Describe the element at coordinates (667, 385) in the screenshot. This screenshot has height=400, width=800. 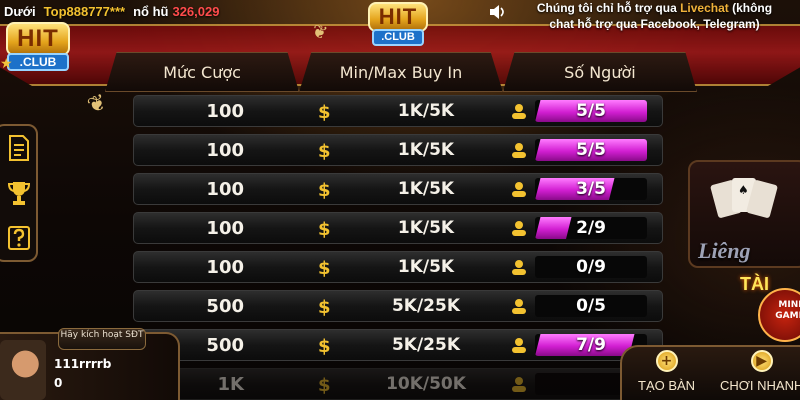
I see `create-table-label: TẠO BÀN` at that location.